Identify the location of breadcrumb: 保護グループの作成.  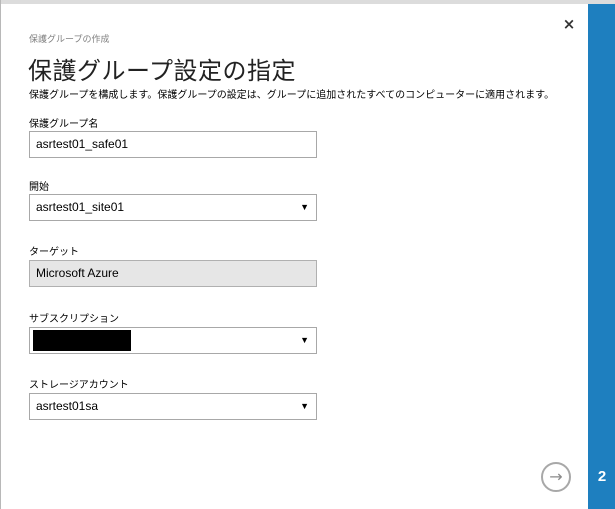
(69, 40).